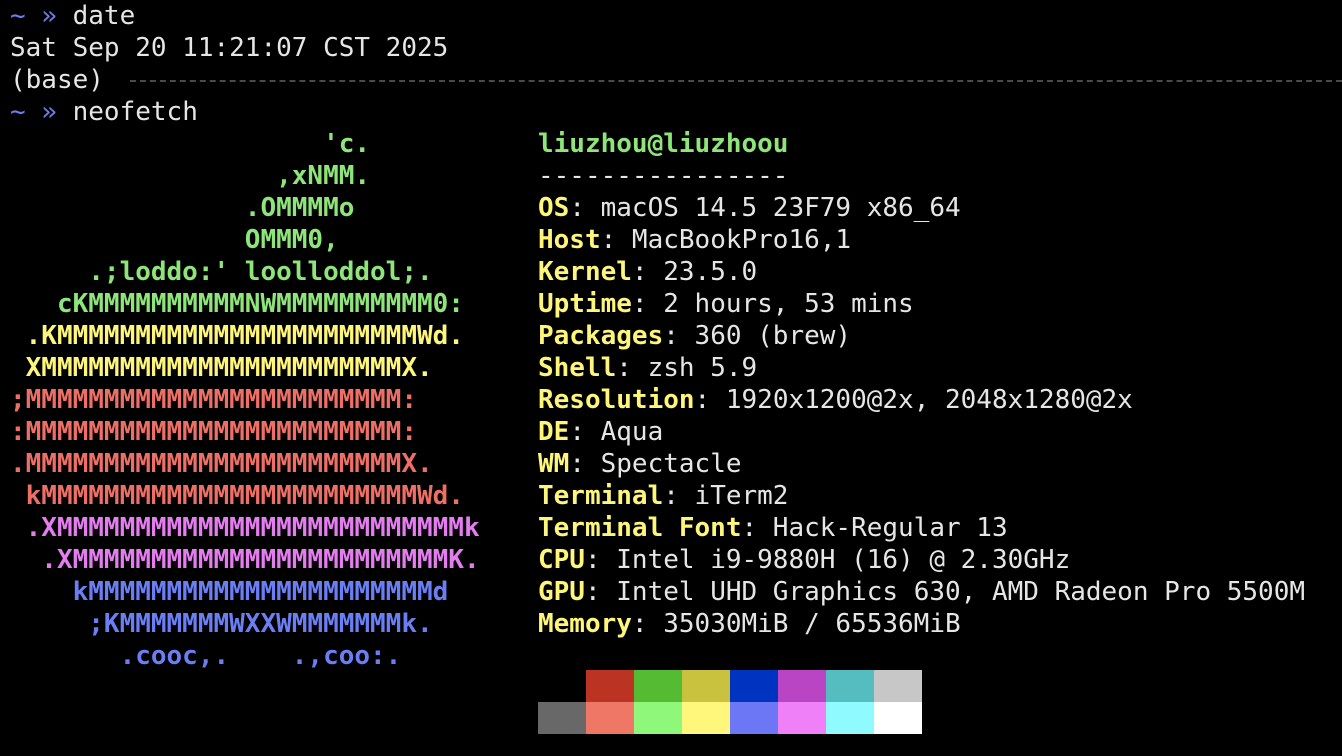  I want to click on info-value: : Spectacle, so click(655, 464).